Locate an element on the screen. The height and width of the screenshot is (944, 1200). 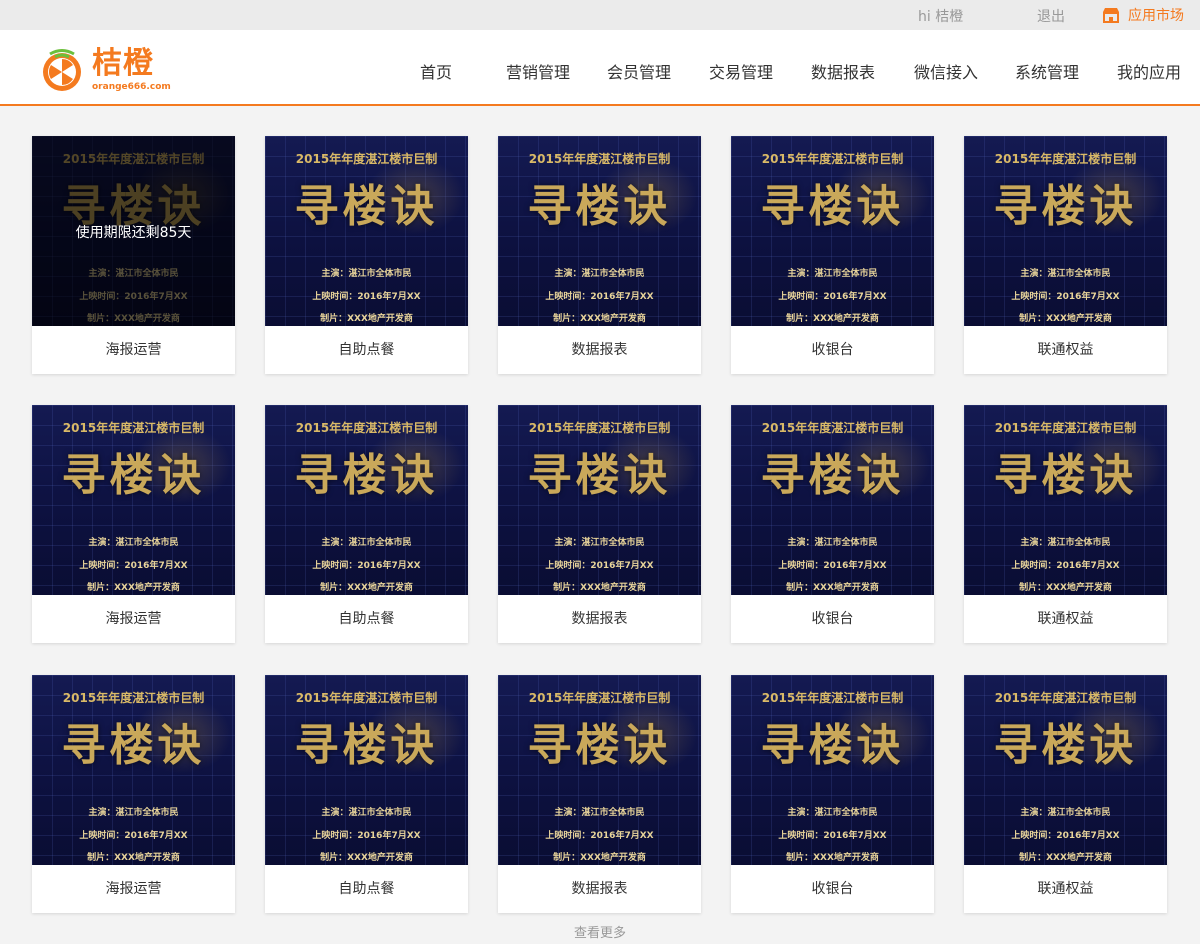
app-market-label: 应用市场 is located at coordinates (1156, 16).